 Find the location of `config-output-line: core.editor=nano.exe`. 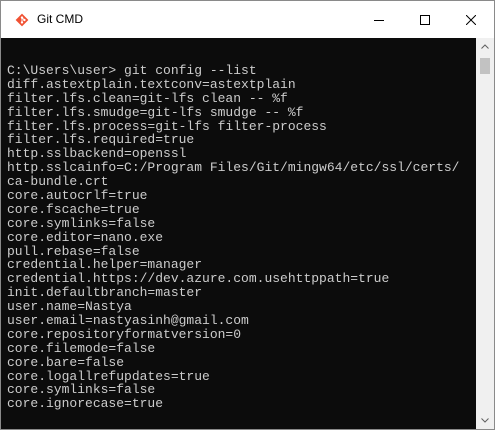

config-output-line: core.editor=nano.exe is located at coordinates (85, 237).